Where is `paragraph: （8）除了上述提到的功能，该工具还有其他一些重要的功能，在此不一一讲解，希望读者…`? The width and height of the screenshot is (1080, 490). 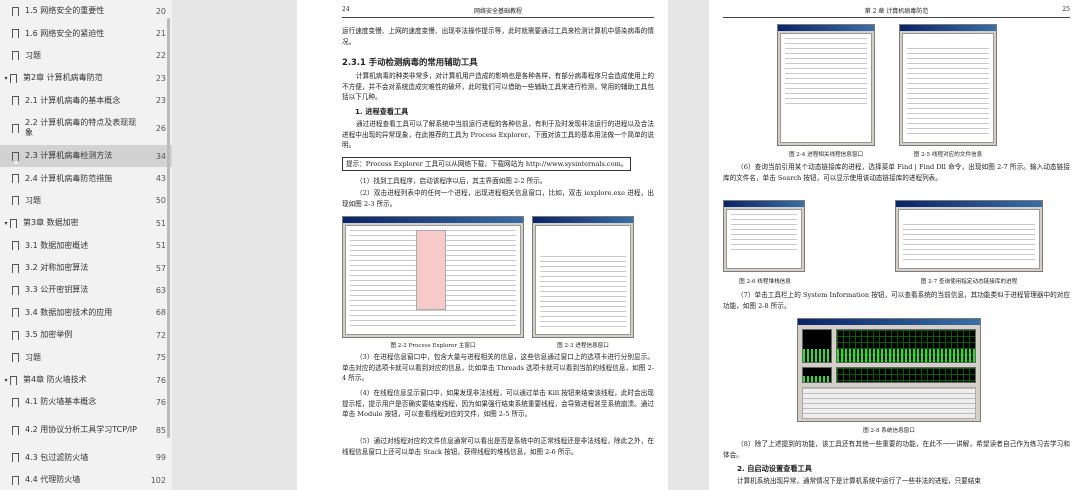
paragraph: （8）除了上述提到的功能，该工具还有其他一些重要的功能，在此不一一讲解，希望读者… is located at coordinates (896, 449).